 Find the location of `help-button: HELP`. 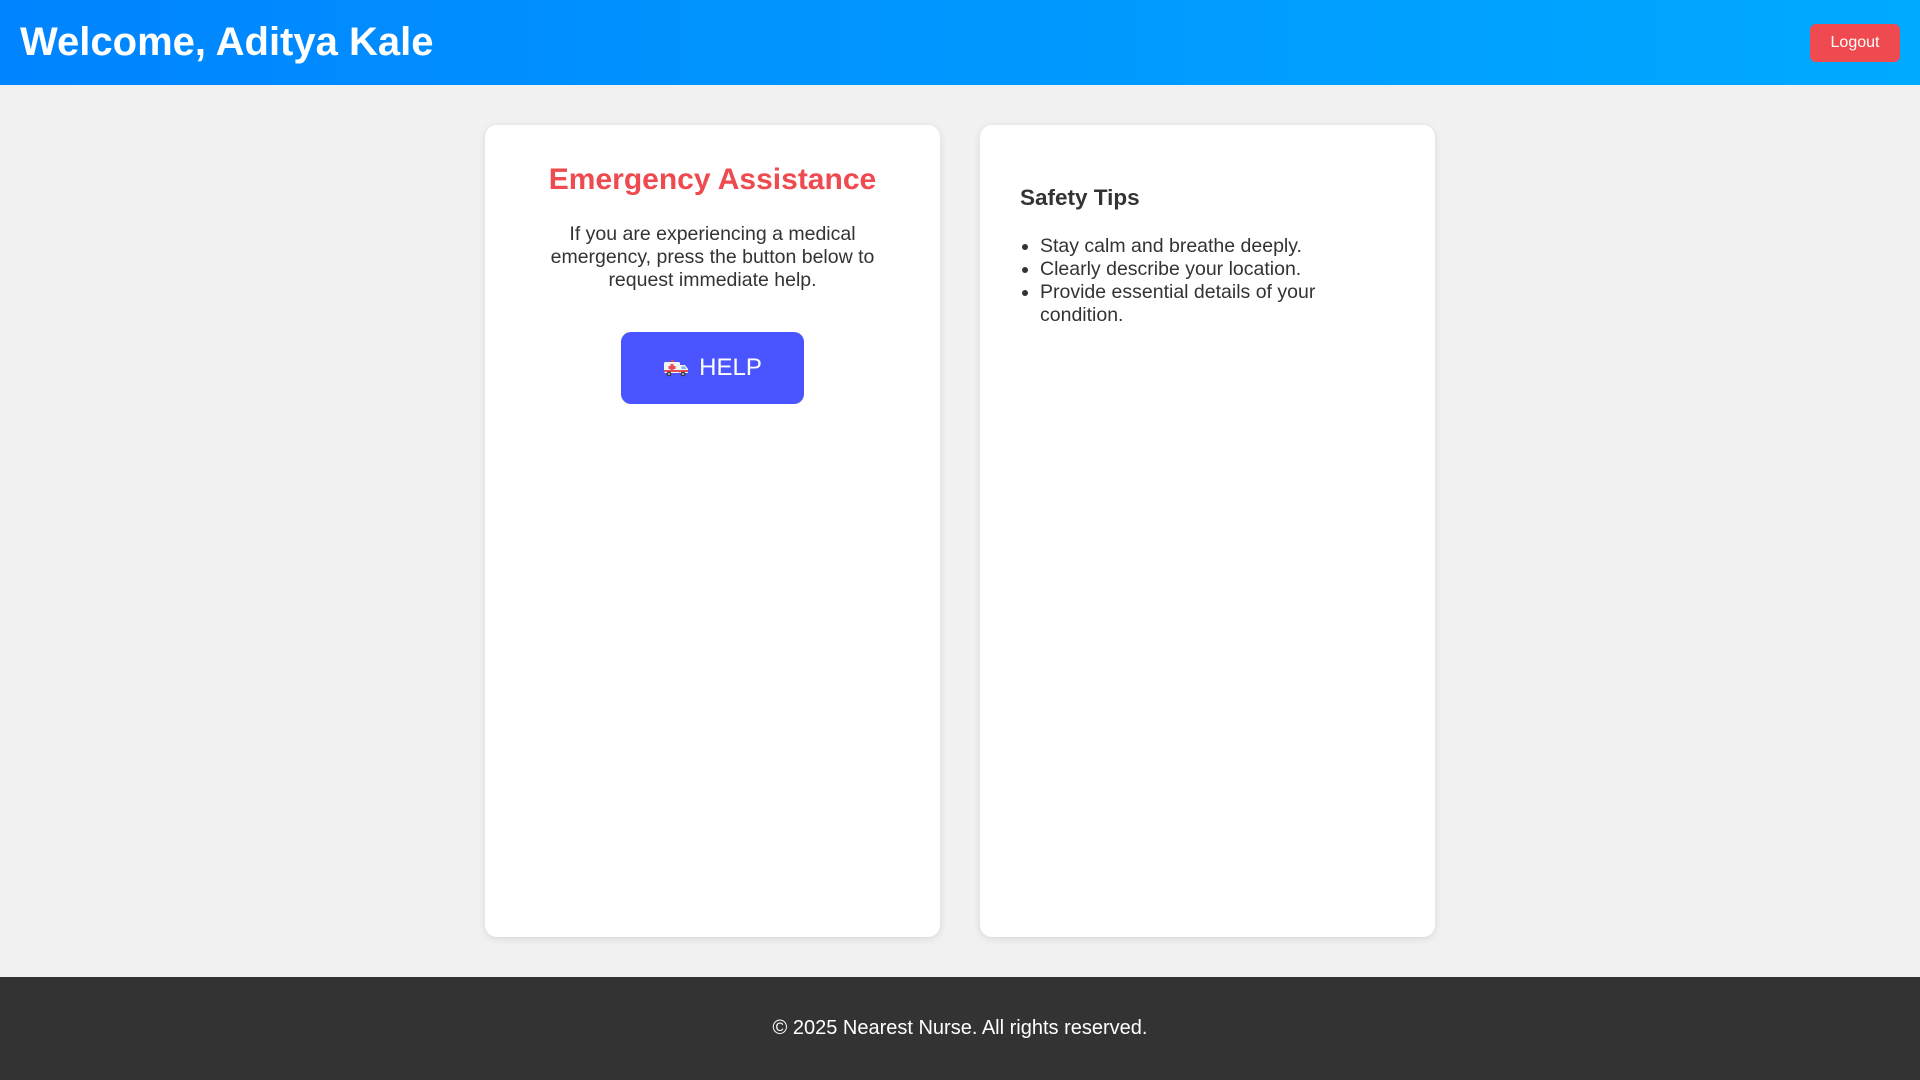

help-button: HELP is located at coordinates (712, 368).